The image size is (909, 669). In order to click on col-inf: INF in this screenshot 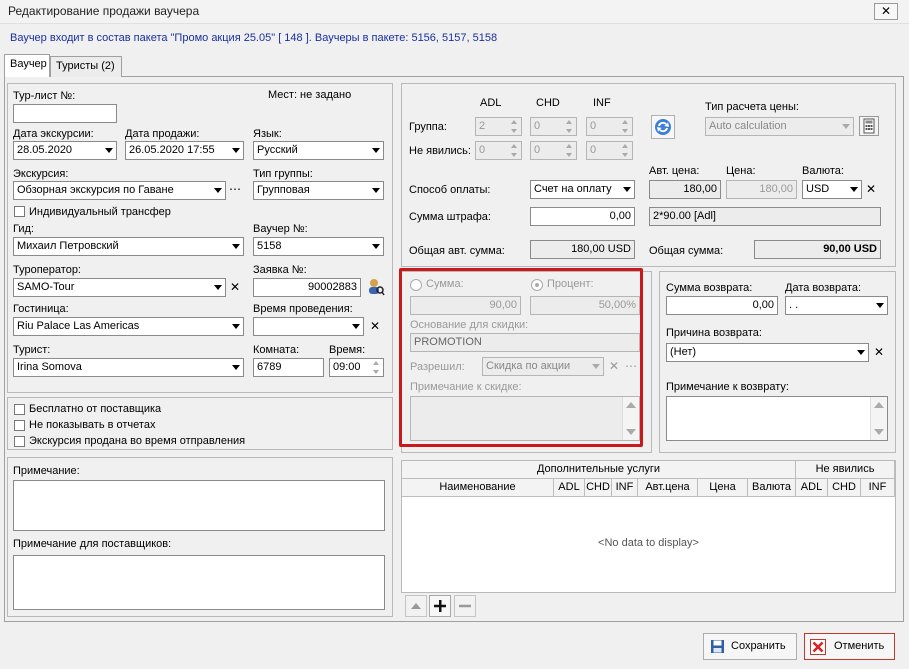, I will do `click(625, 488)`.